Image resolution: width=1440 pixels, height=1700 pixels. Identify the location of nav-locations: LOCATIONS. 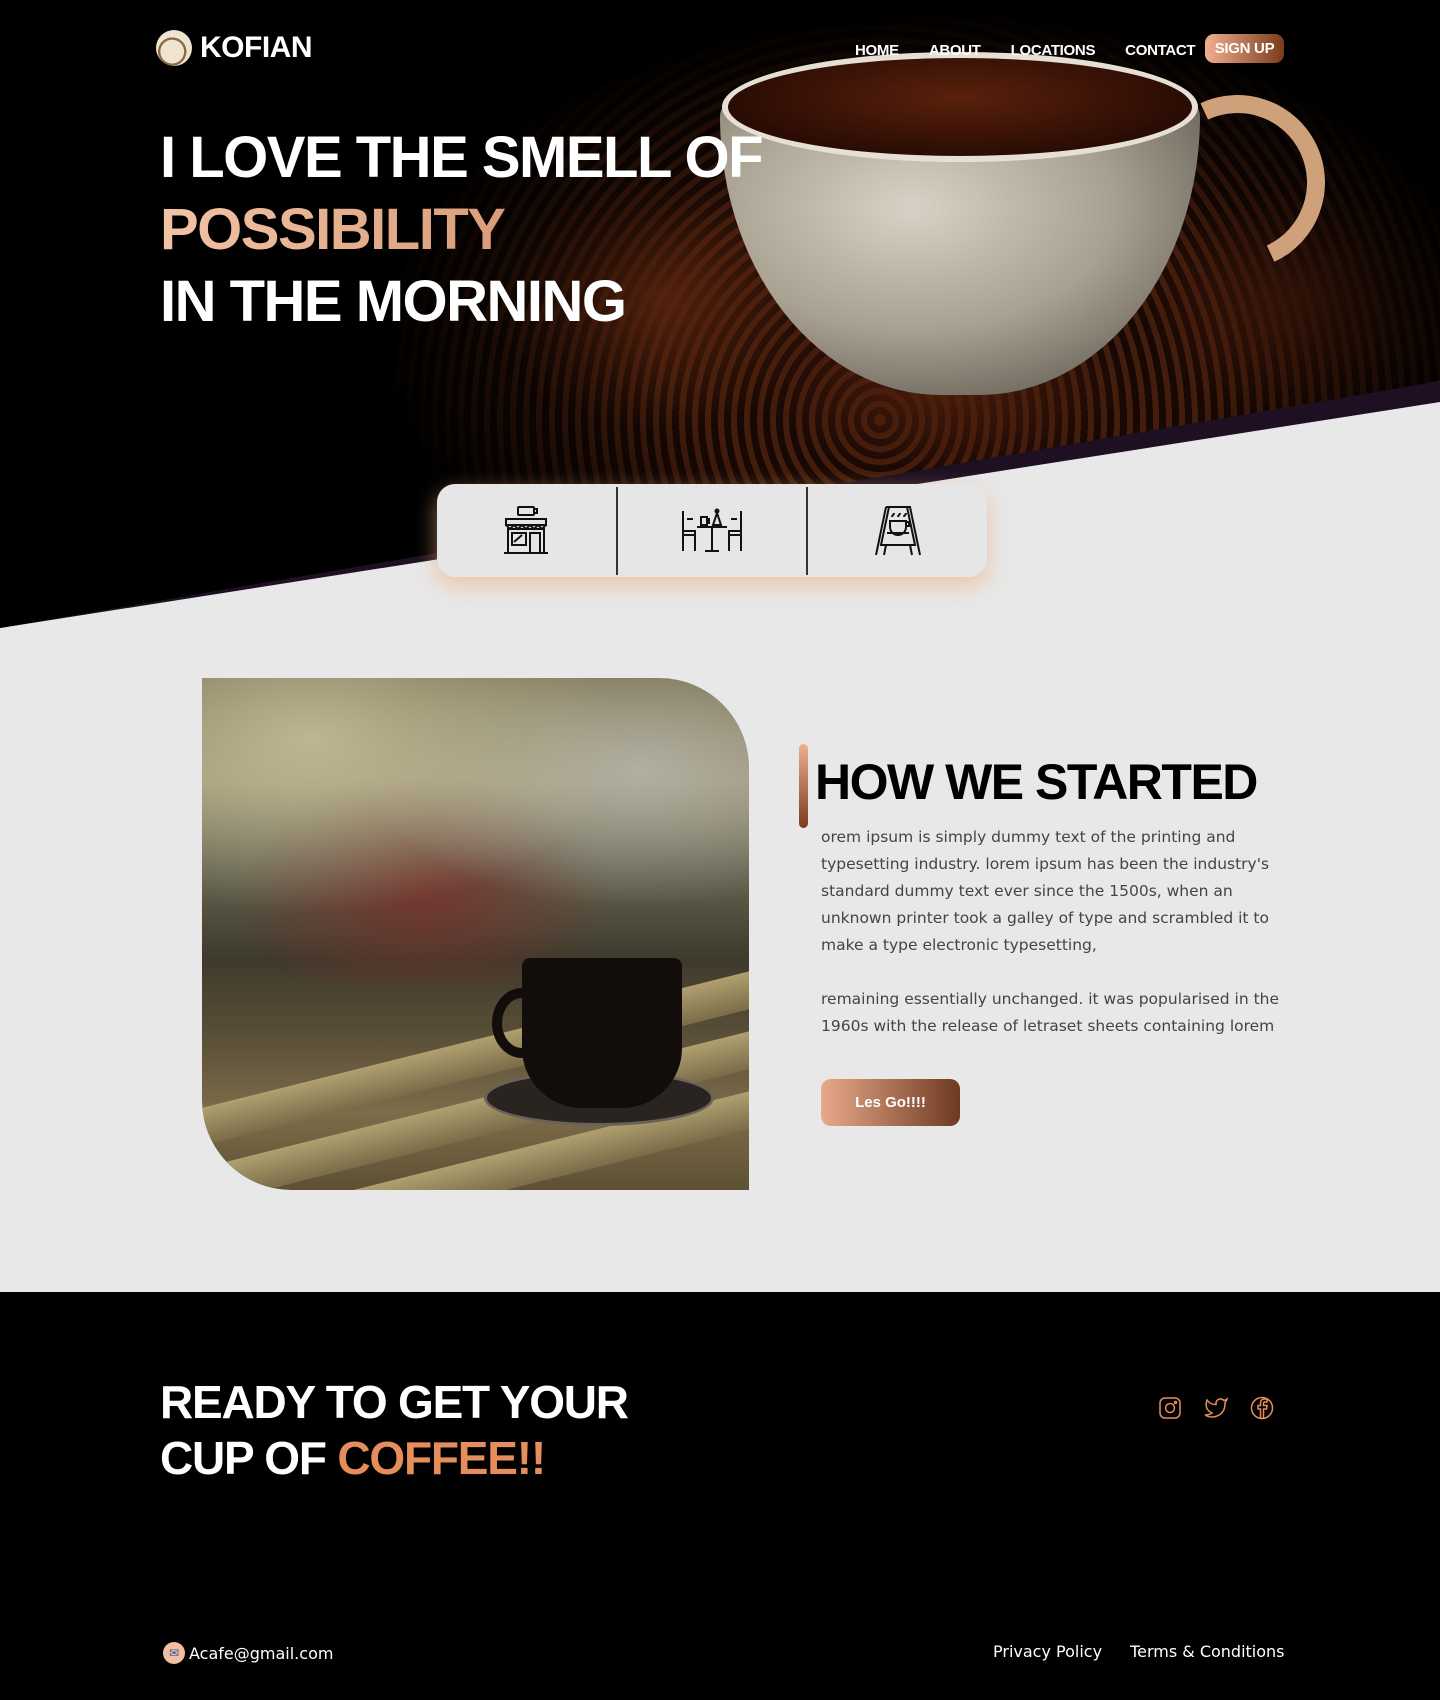
(1053, 50).